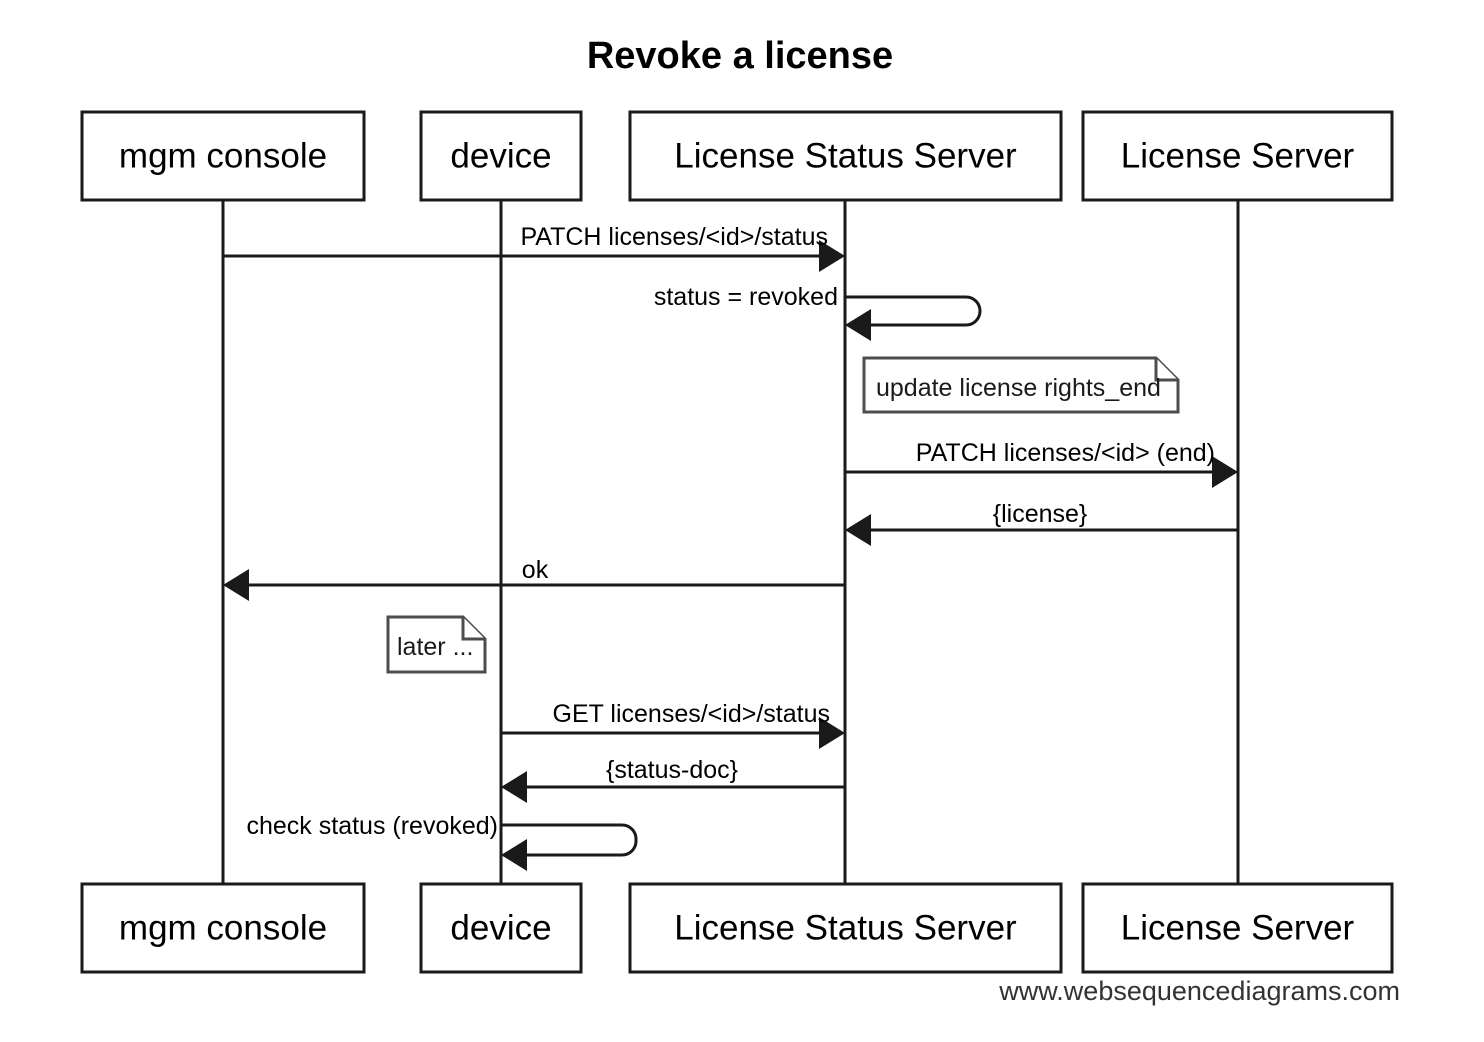 The height and width of the screenshot is (1042, 1484). I want to click on participant-label-ls-top: License Server, so click(1238, 155).